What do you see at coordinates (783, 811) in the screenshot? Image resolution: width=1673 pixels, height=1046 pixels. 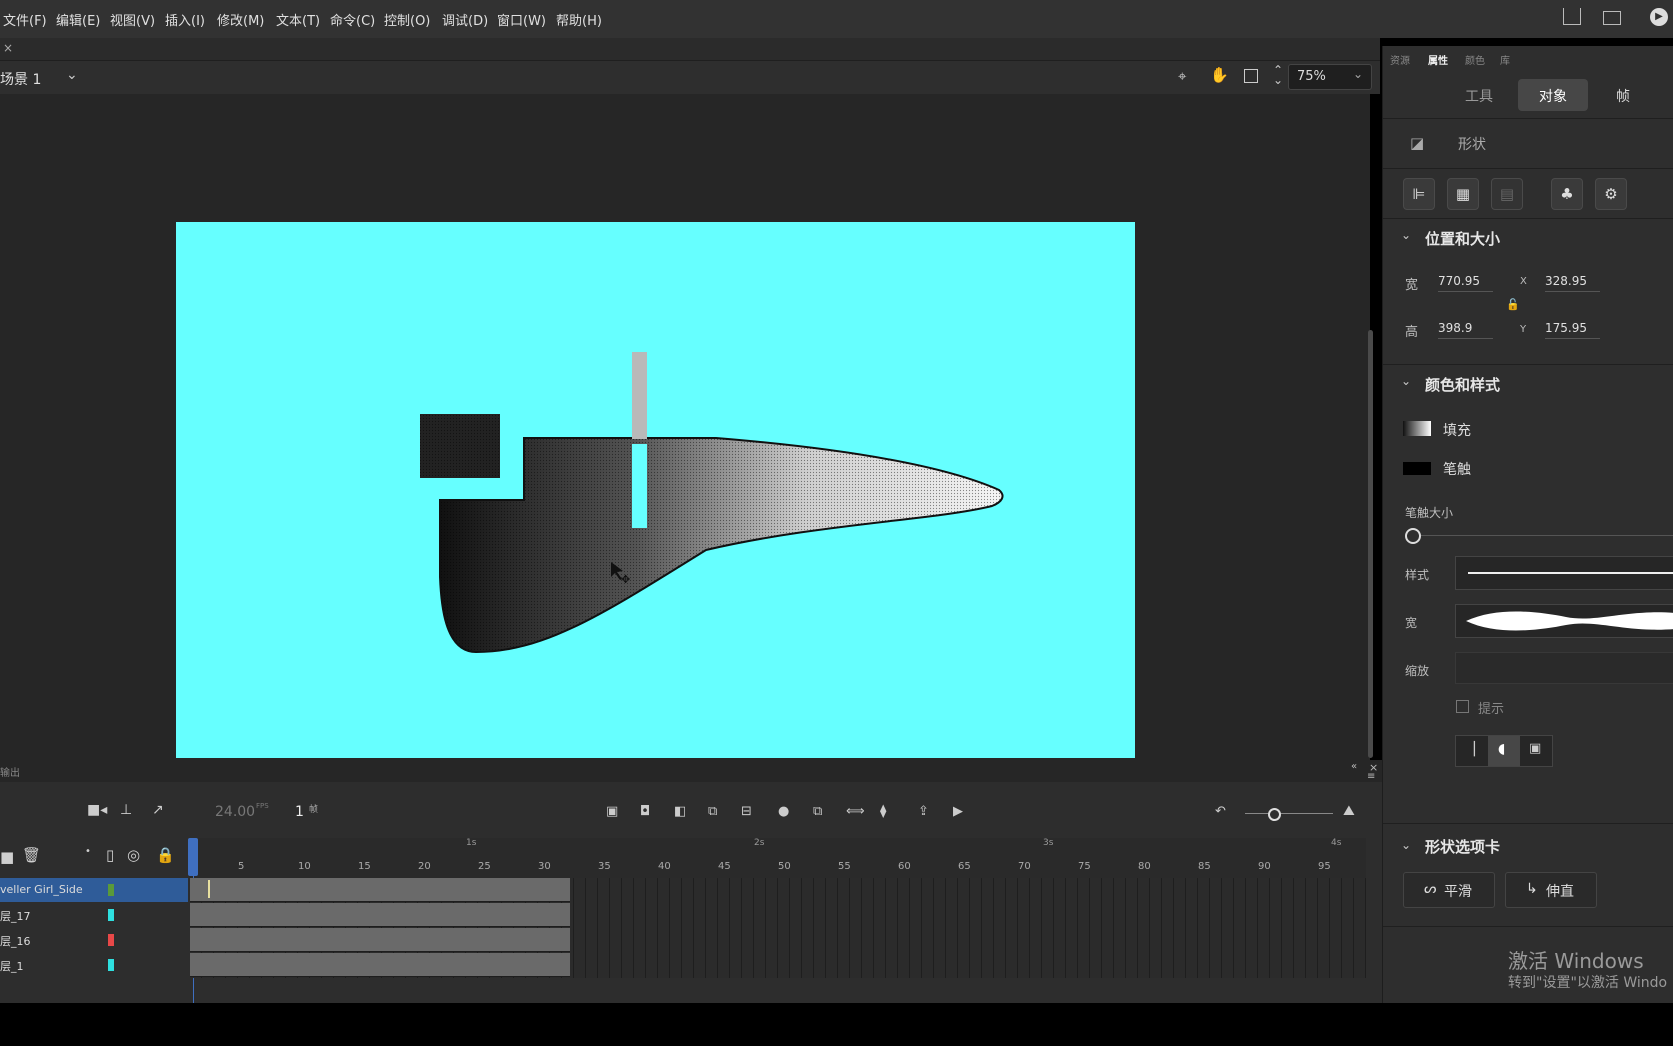 I see `onion-skin-icon: ●` at bounding box center [783, 811].